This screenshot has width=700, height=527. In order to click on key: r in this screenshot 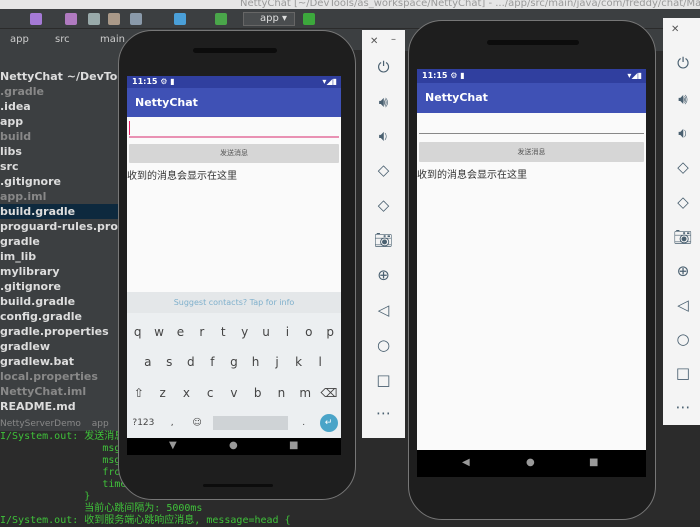, I will do `click(202, 332)`.